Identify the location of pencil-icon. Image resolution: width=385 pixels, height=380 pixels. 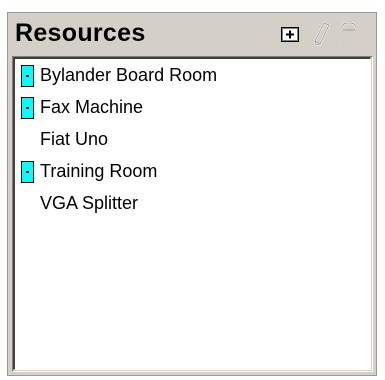
(322, 34).